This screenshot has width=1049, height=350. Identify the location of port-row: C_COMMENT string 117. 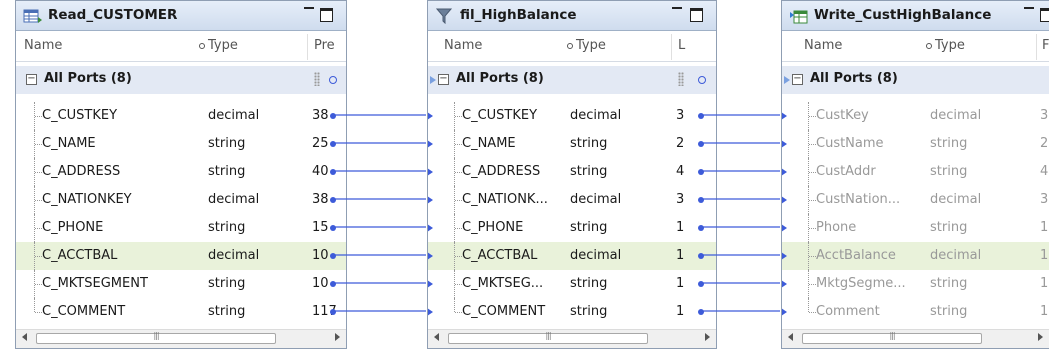
(181, 312).